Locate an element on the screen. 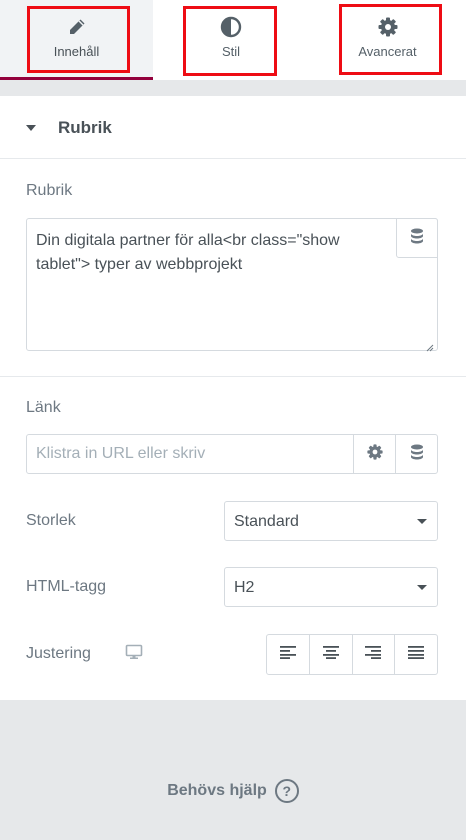  align-center-icon is located at coordinates (330, 654).